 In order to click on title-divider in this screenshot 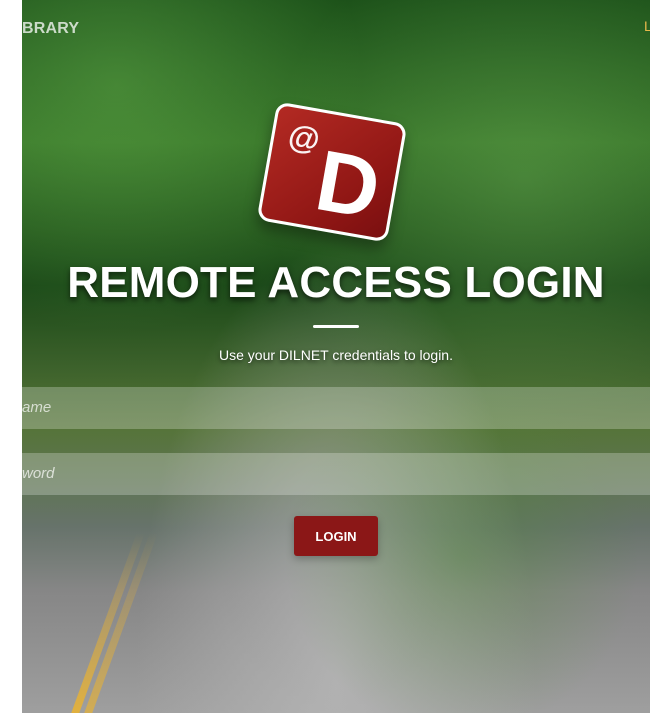, I will do `click(336, 326)`.